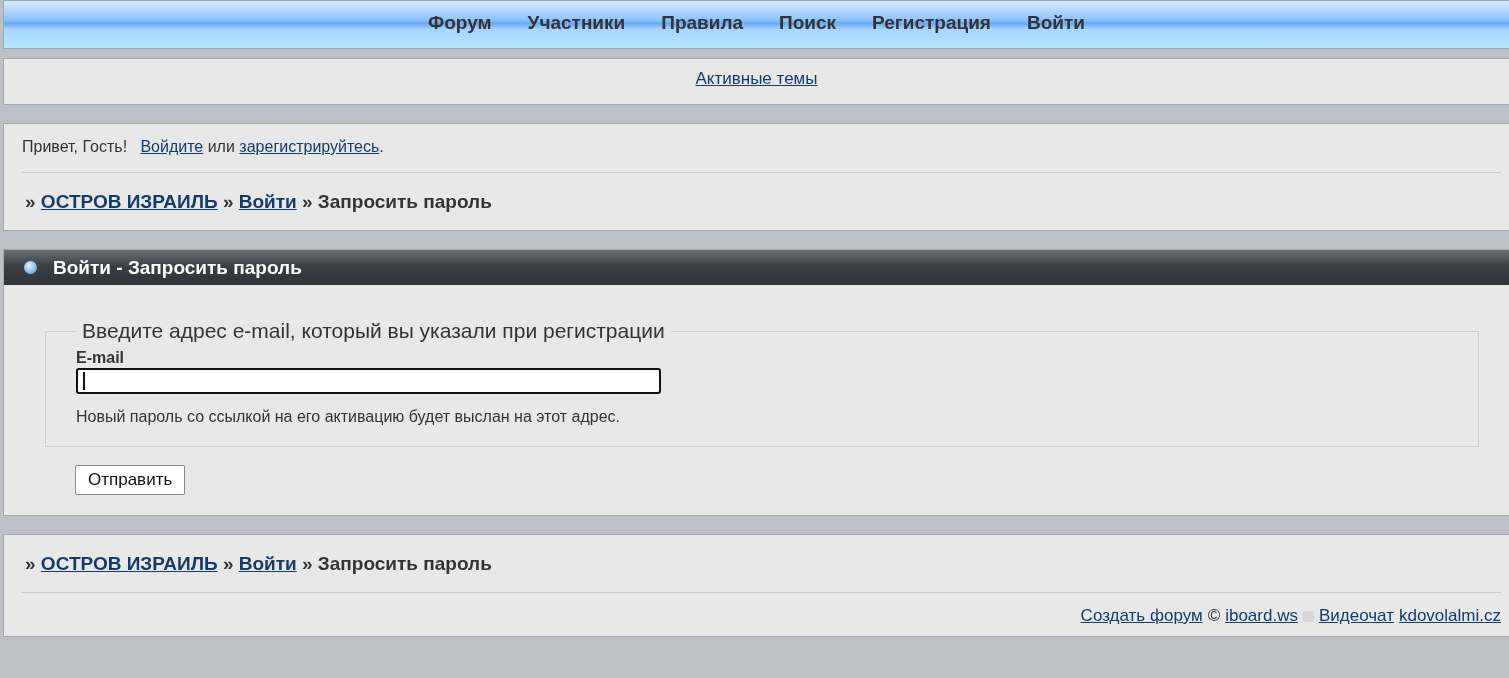 This screenshot has width=1509, height=678. What do you see at coordinates (100, 358) in the screenshot?
I see `field-label: E-mail` at bounding box center [100, 358].